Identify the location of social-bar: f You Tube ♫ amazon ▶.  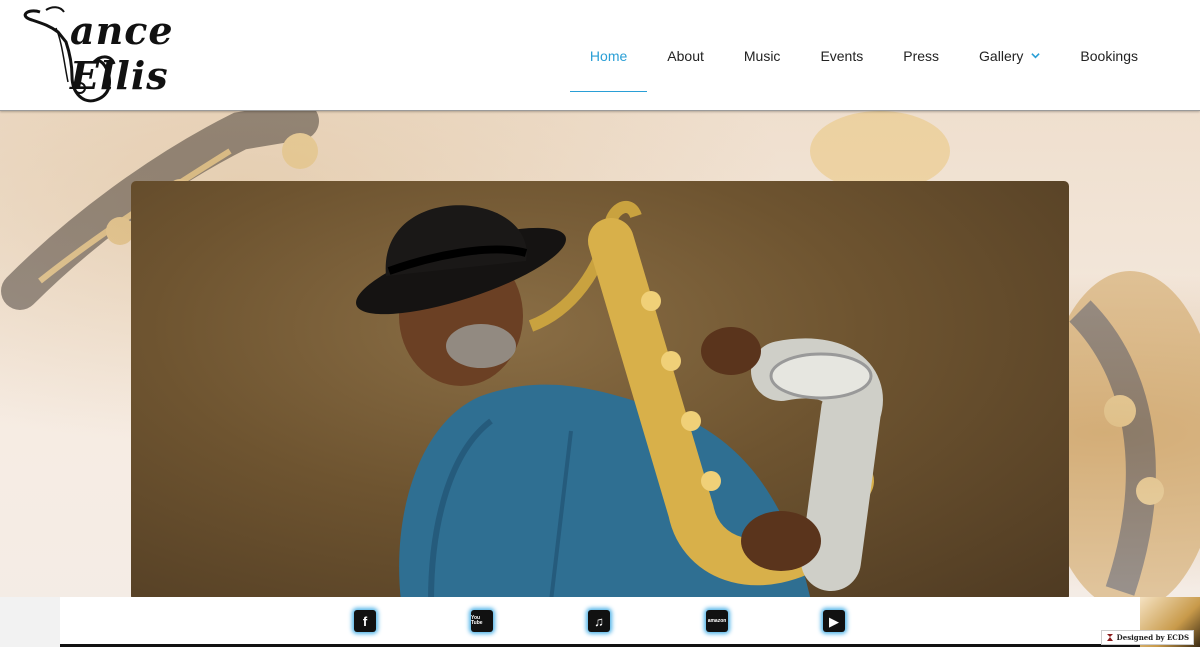
(600, 622).